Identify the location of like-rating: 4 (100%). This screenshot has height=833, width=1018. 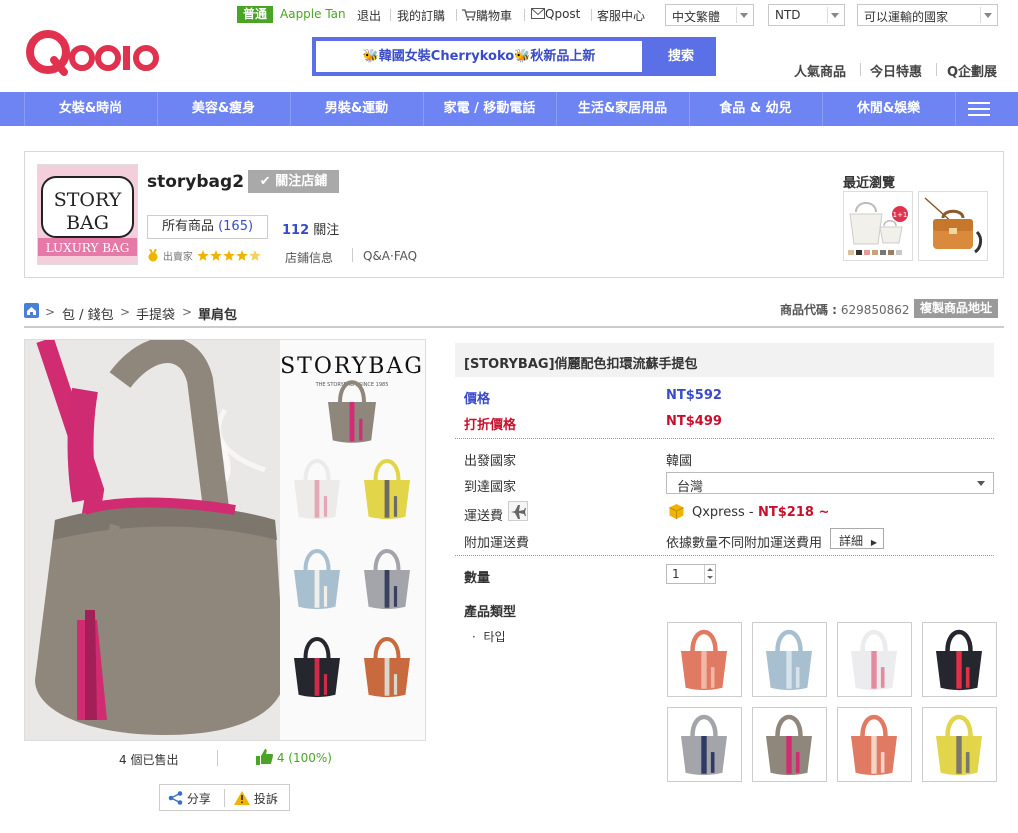
(294, 757).